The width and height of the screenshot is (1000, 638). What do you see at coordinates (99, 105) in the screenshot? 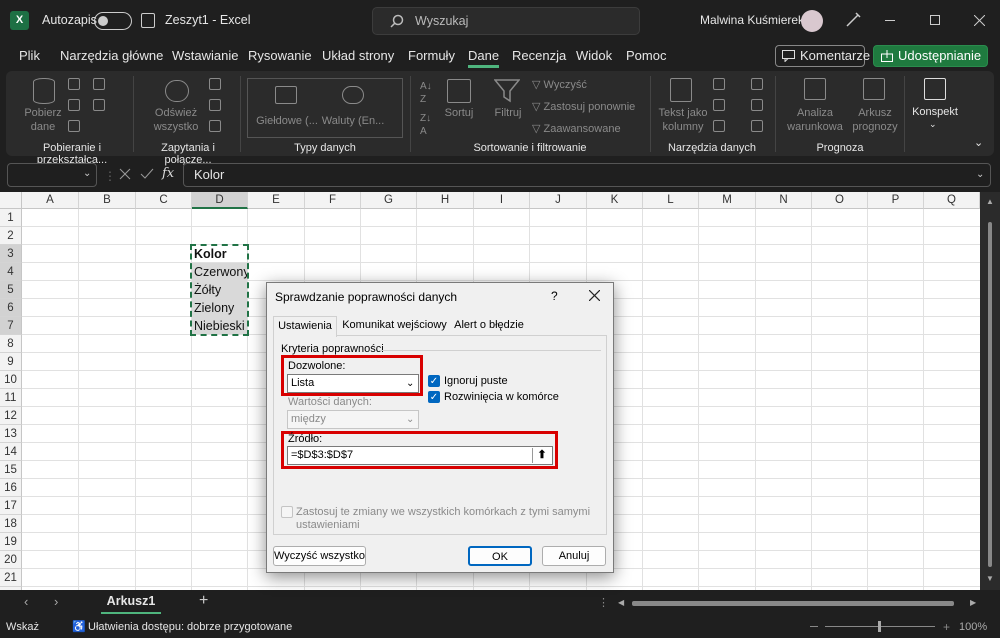
I see `existing-connections-icon` at bounding box center [99, 105].